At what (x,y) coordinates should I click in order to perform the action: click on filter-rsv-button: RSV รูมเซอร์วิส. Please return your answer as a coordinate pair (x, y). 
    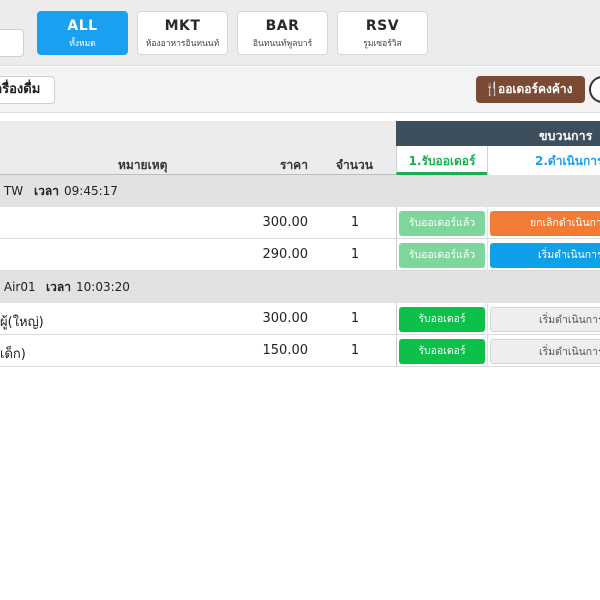
    Looking at the image, I should click on (382, 33).